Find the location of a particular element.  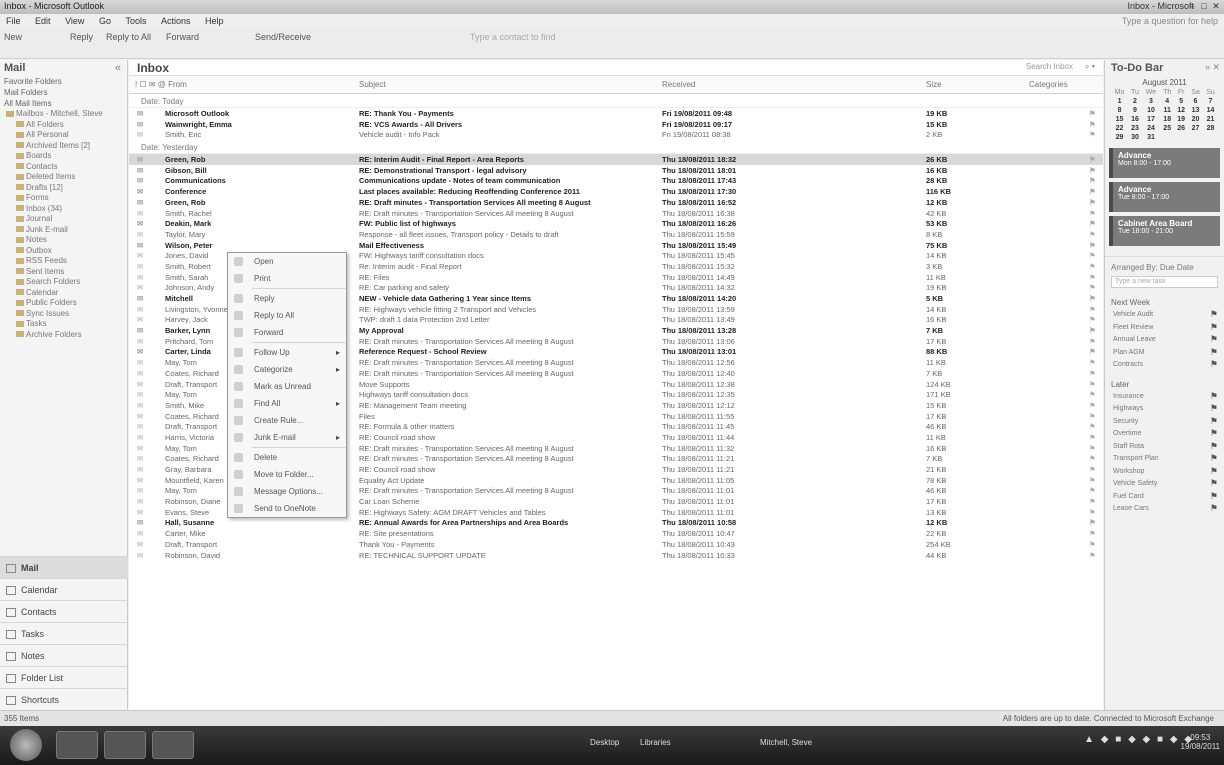

task-item: Highways ⚑ is located at coordinates (1164, 409).